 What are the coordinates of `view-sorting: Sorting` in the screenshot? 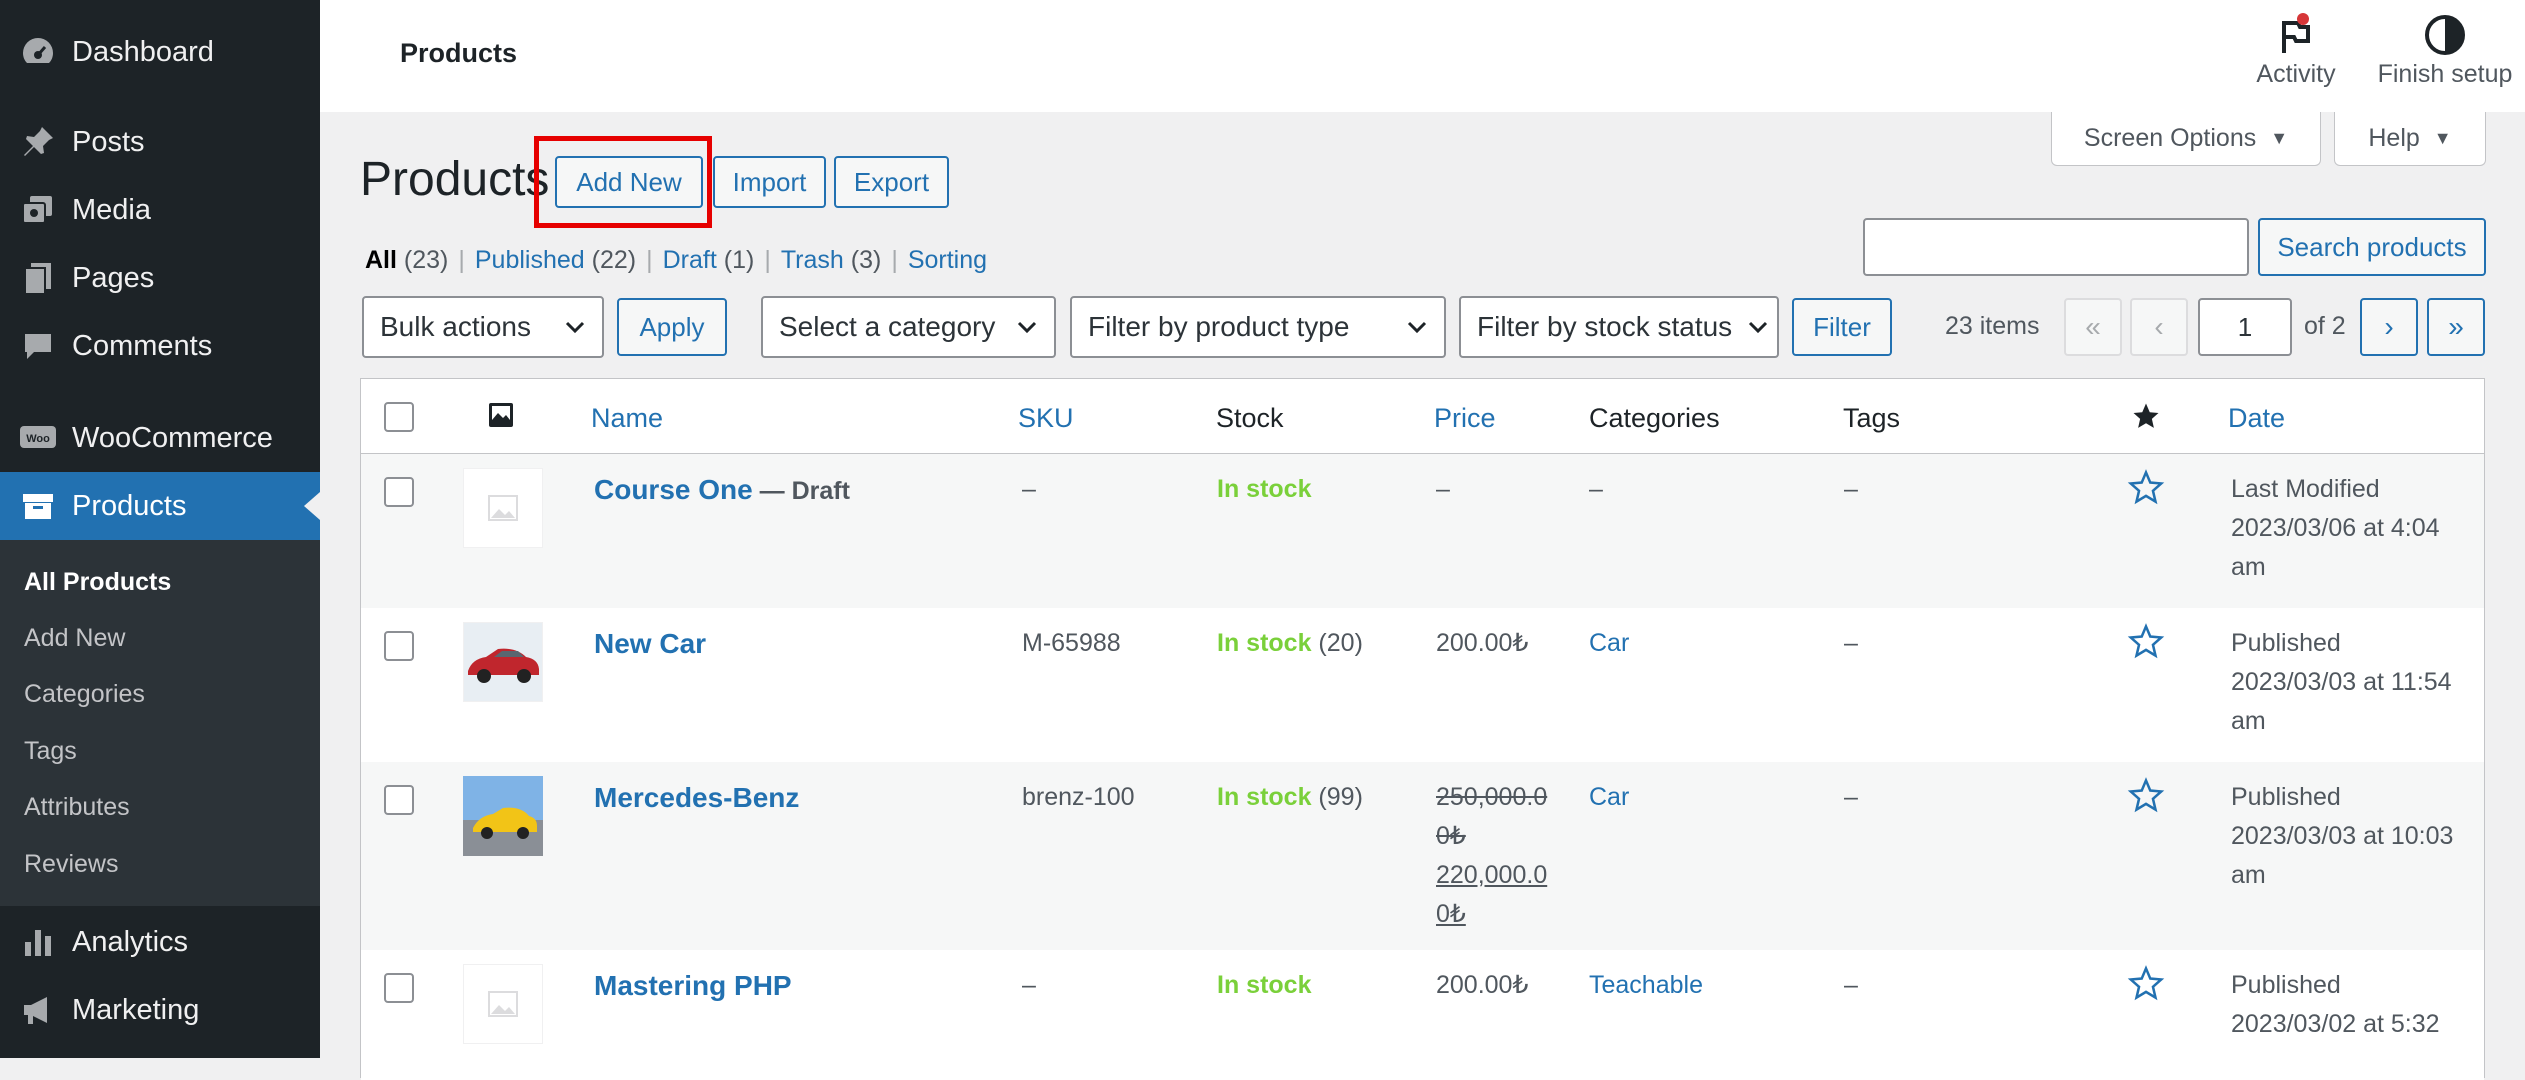 It's located at (947, 260).